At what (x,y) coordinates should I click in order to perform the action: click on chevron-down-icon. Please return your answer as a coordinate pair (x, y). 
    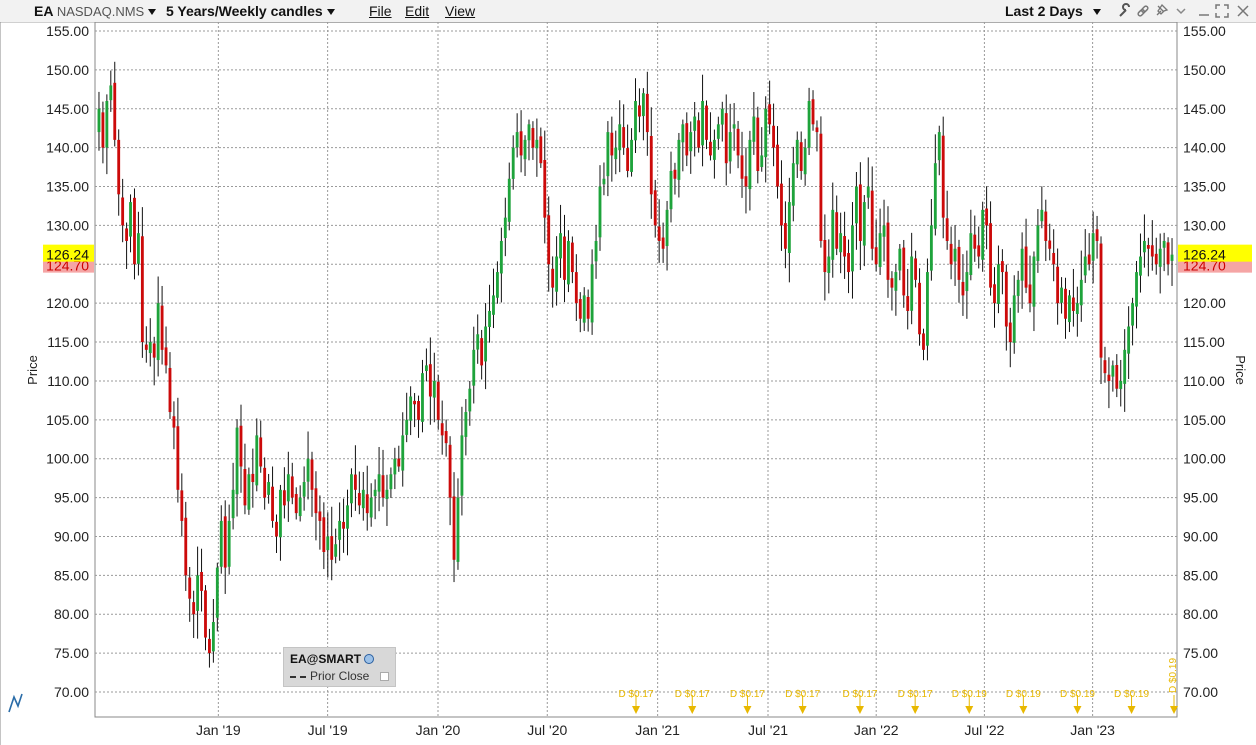
    Looking at the image, I should click on (1181, 11).